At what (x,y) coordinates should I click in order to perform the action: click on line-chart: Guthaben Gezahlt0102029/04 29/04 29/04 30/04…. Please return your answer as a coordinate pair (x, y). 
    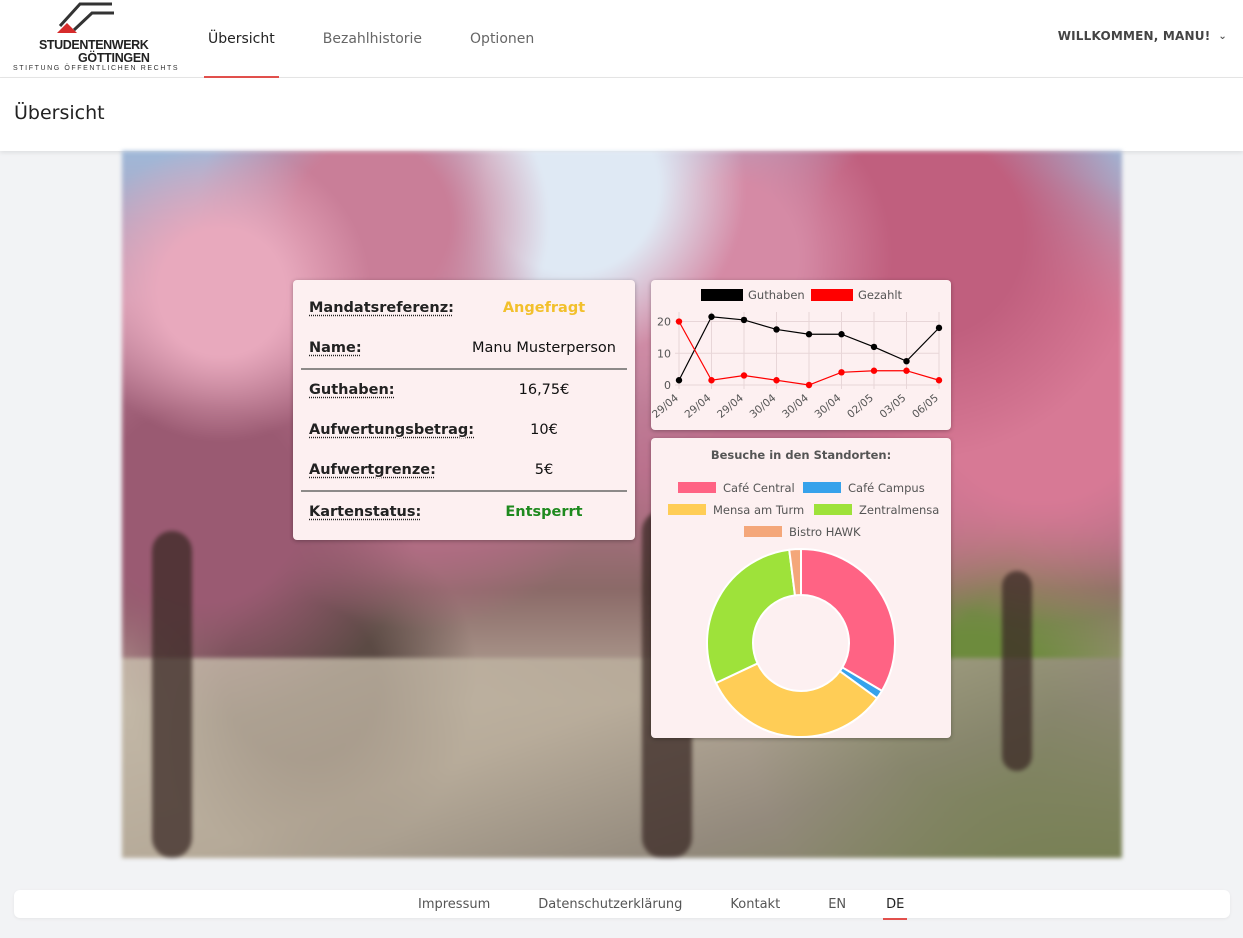
    Looking at the image, I should click on (796, 354).